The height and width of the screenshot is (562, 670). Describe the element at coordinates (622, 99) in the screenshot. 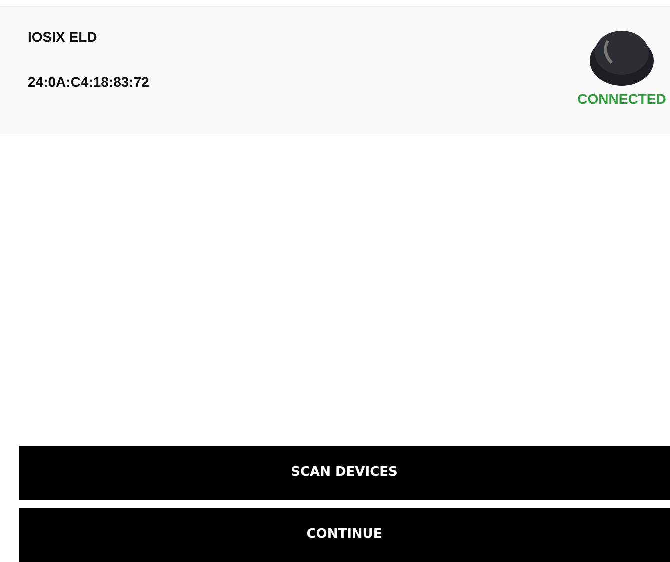

I see `connection-status: CONNECTED` at that location.